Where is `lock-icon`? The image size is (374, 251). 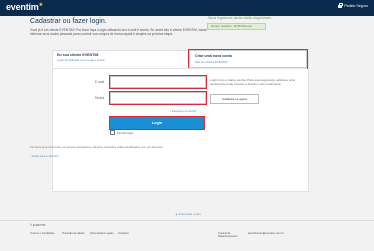
lock-icon is located at coordinates (340, 5).